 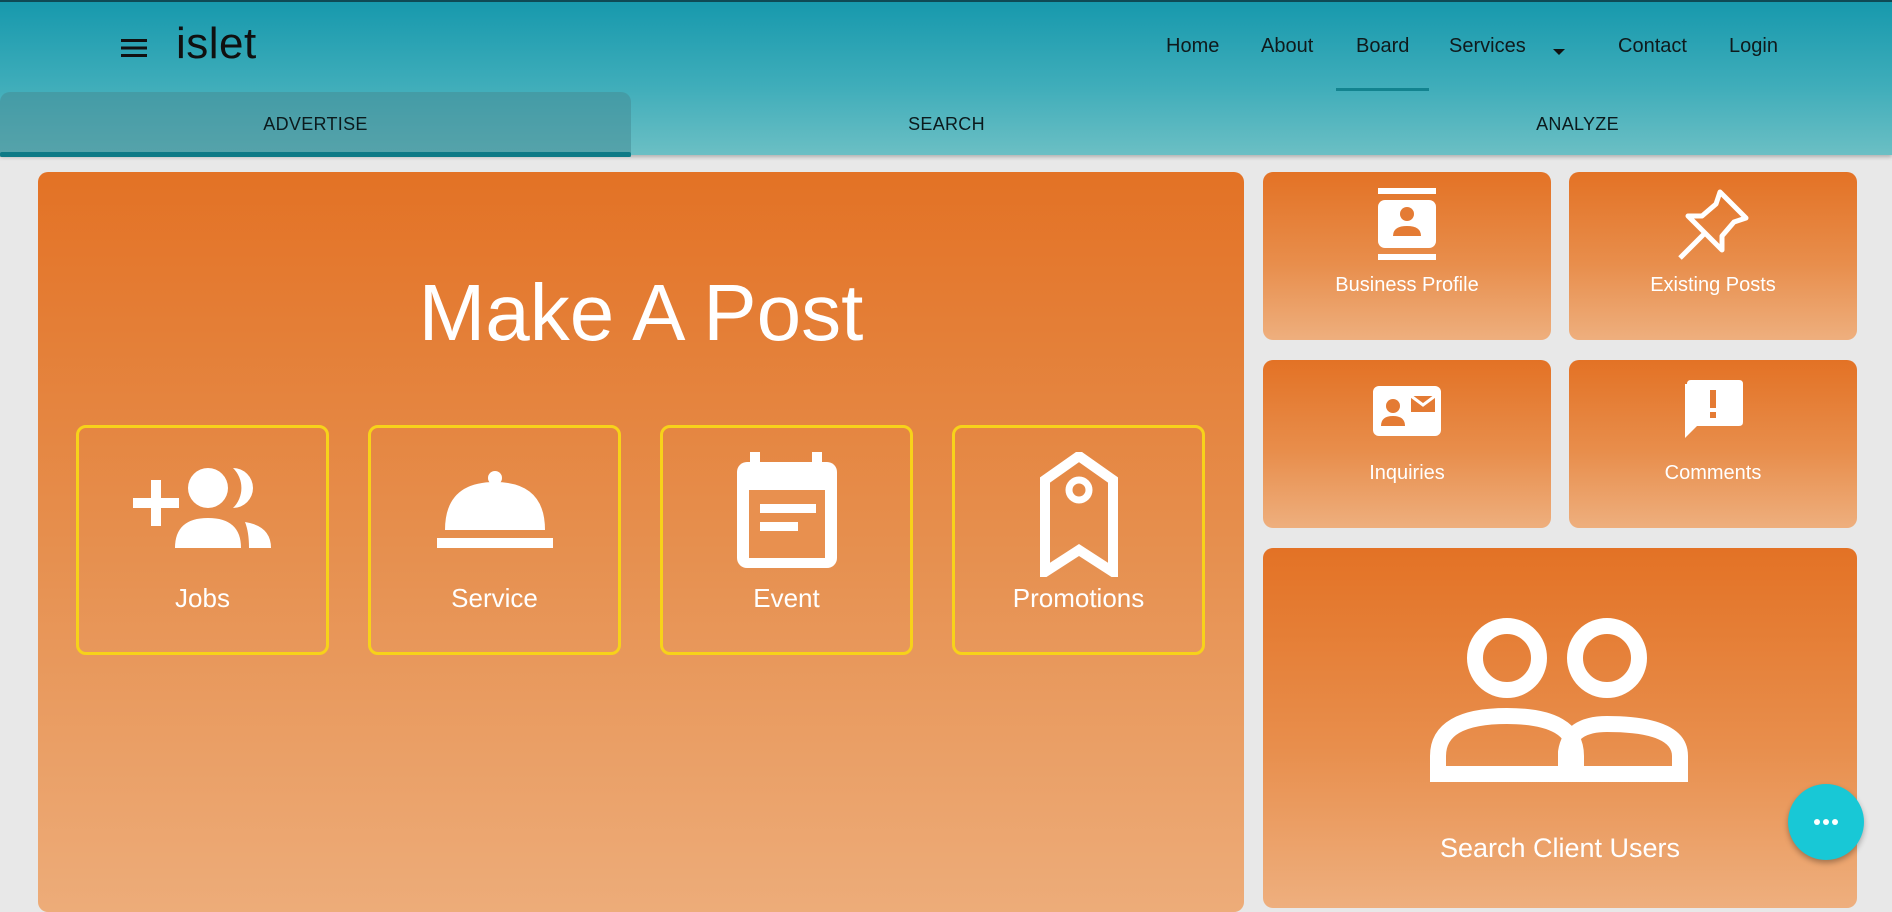 I want to click on feedback-icon, so click(x=1714, y=409).